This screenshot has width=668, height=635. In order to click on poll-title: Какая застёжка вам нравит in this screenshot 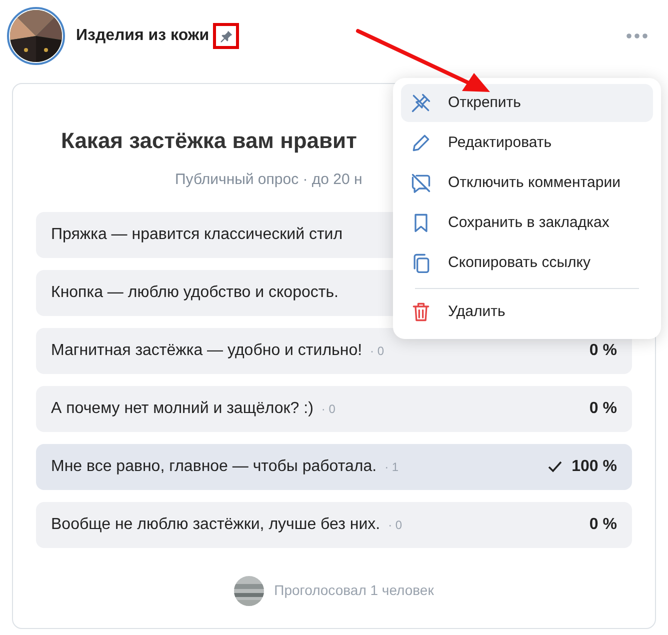, I will do `click(209, 141)`.